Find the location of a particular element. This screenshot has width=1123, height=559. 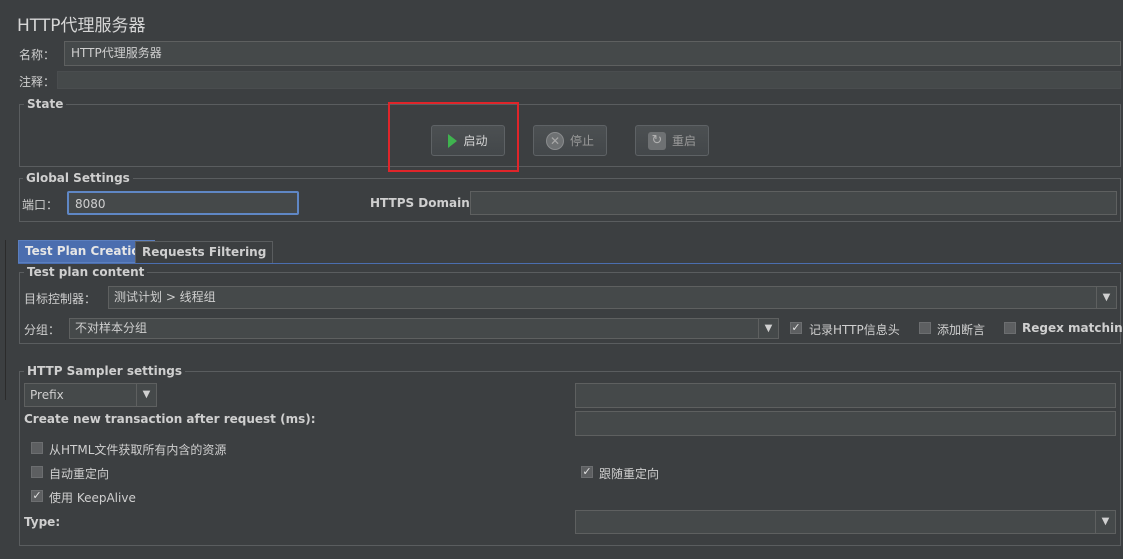

regex-matching-checkbox is located at coordinates (1010, 328).